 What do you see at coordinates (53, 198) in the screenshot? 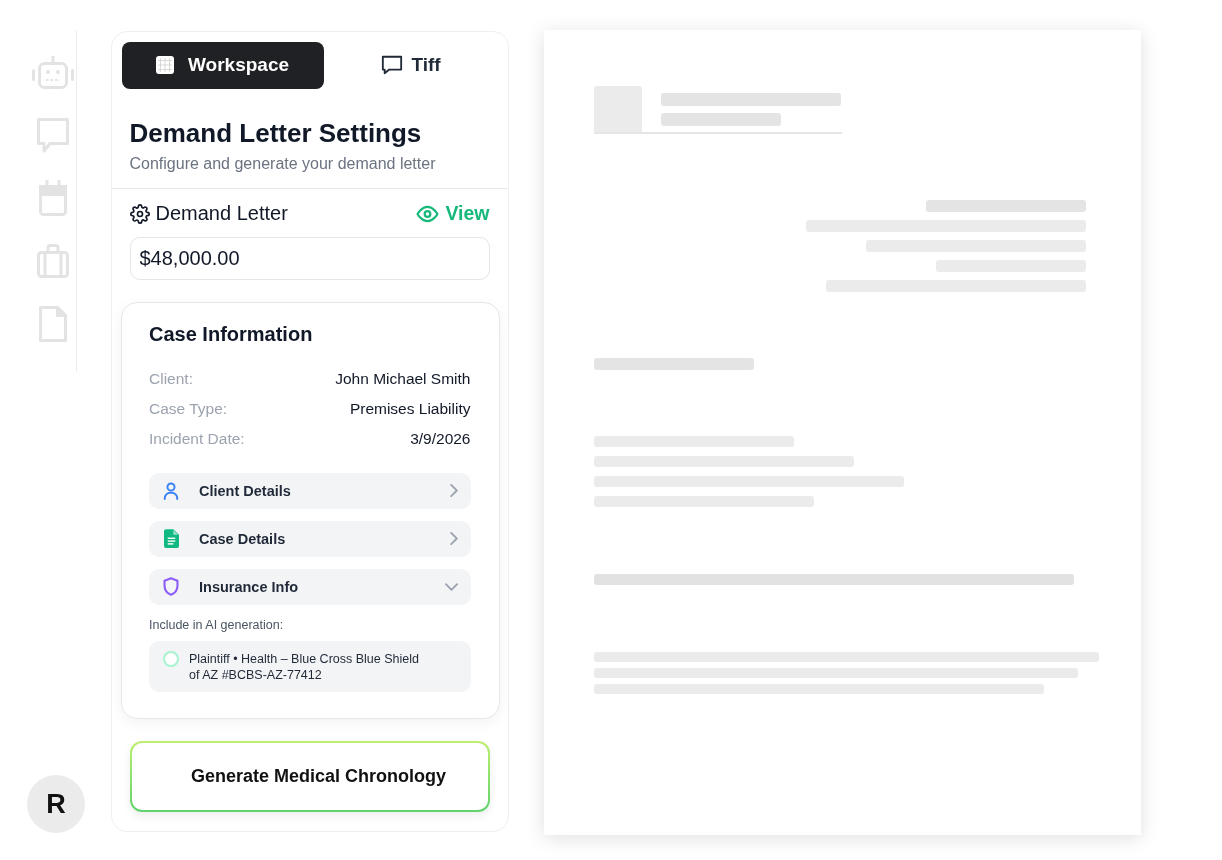
I see `calendar-icon` at bounding box center [53, 198].